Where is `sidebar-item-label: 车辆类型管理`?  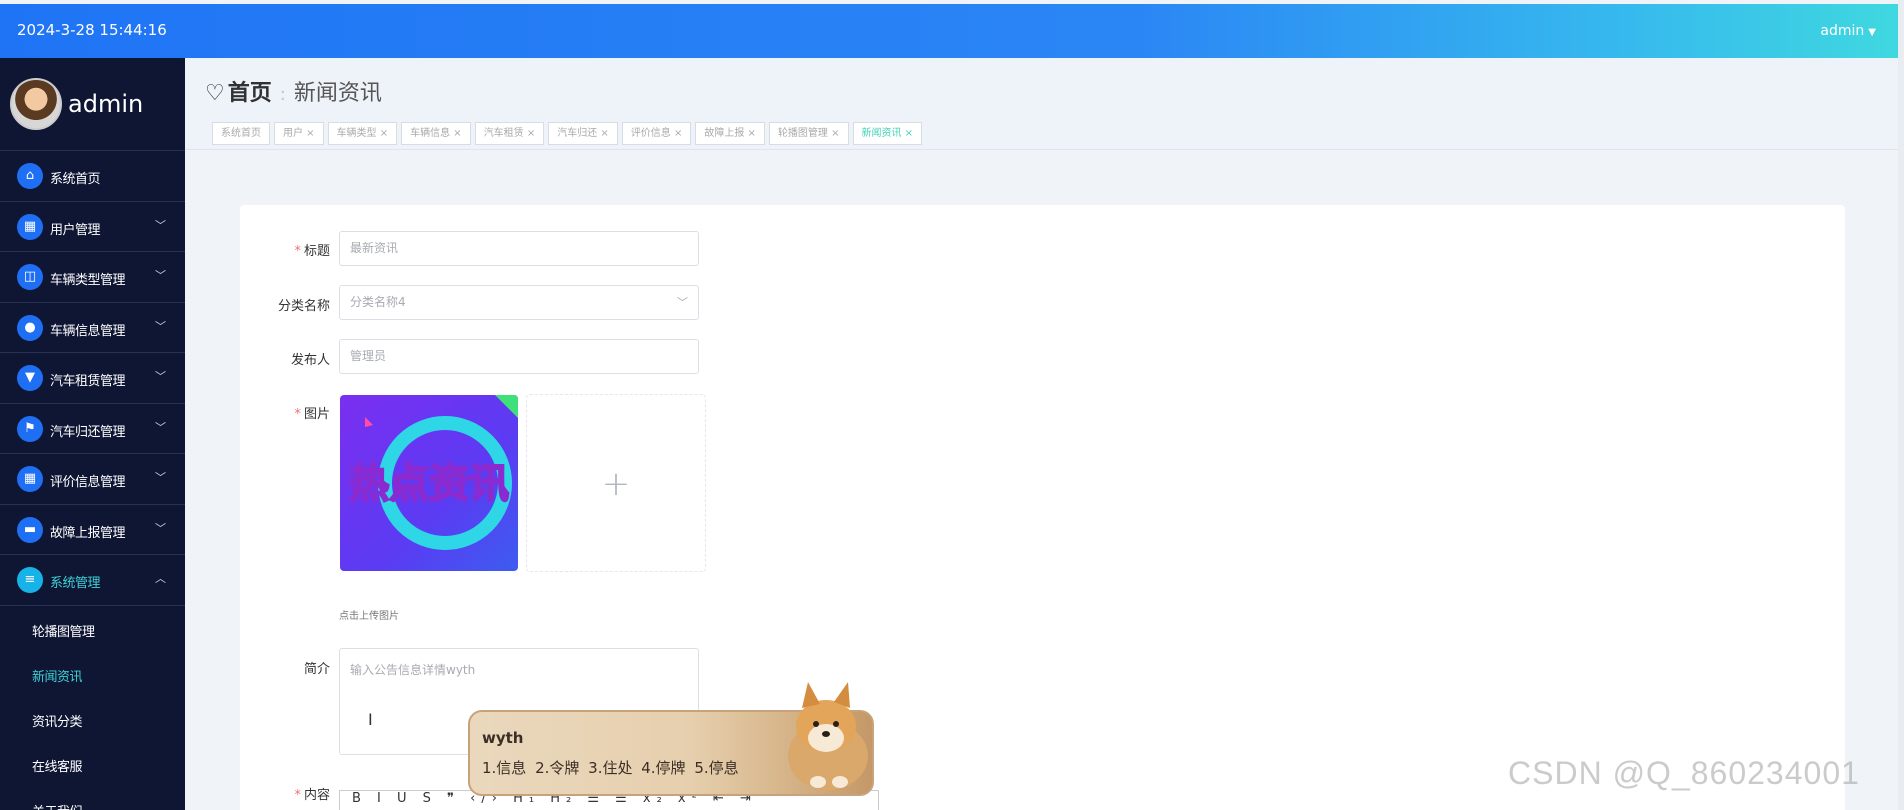
sidebar-item-label: 车辆类型管理 is located at coordinates (88, 280).